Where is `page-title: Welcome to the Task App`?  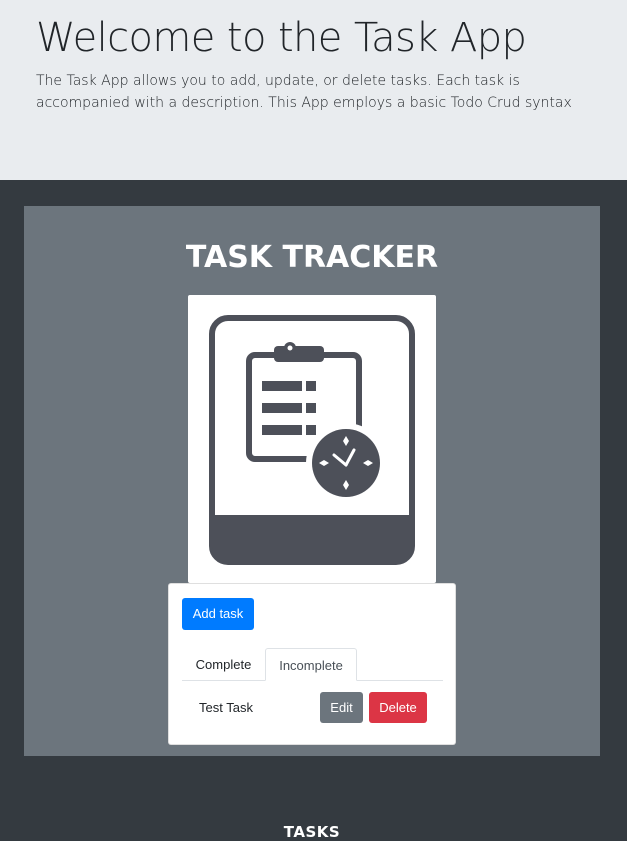
page-title: Welcome to the Task App is located at coordinates (281, 38).